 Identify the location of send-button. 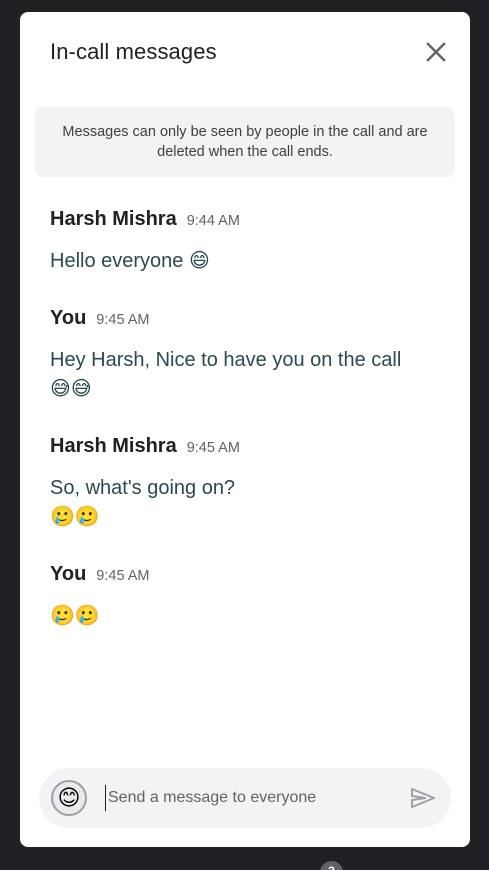
(423, 798).